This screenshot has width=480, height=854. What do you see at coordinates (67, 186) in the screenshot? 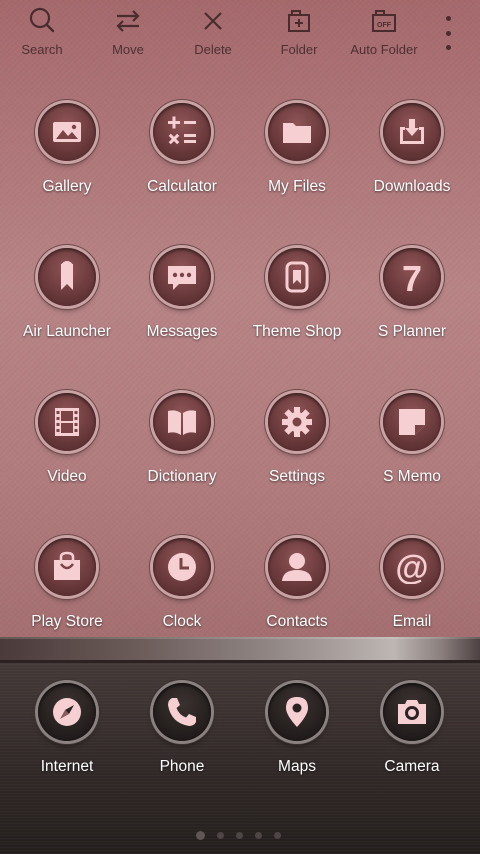
I see `app-label: Gallery` at bounding box center [67, 186].